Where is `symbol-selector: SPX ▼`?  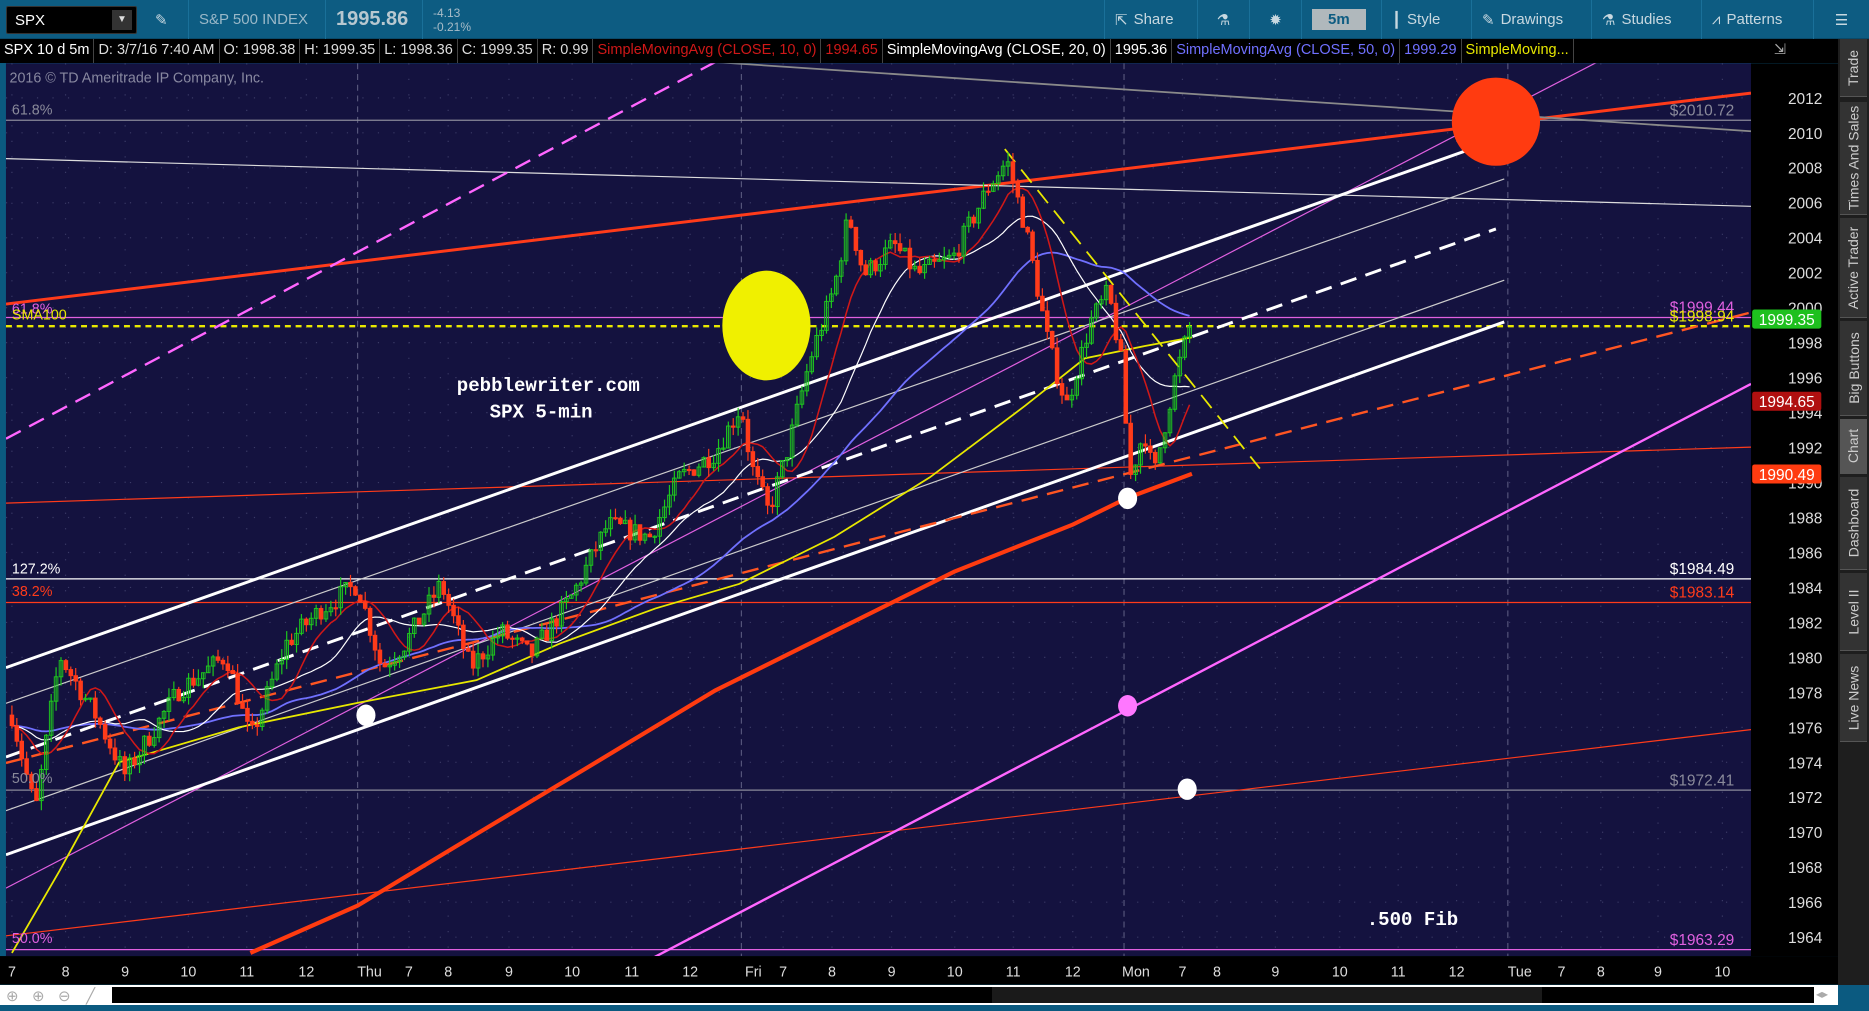 symbol-selector: SPX ▼ is located at coordinates (71, 20).